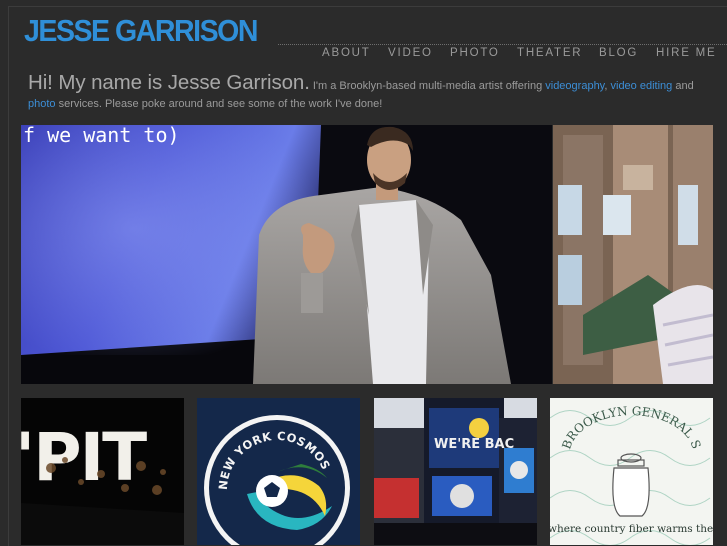 Image resolution: width=727 pixels, height=546 pixels. I want to click on thumbnail-times-square: WE'RE BAC, so click(455, 471).